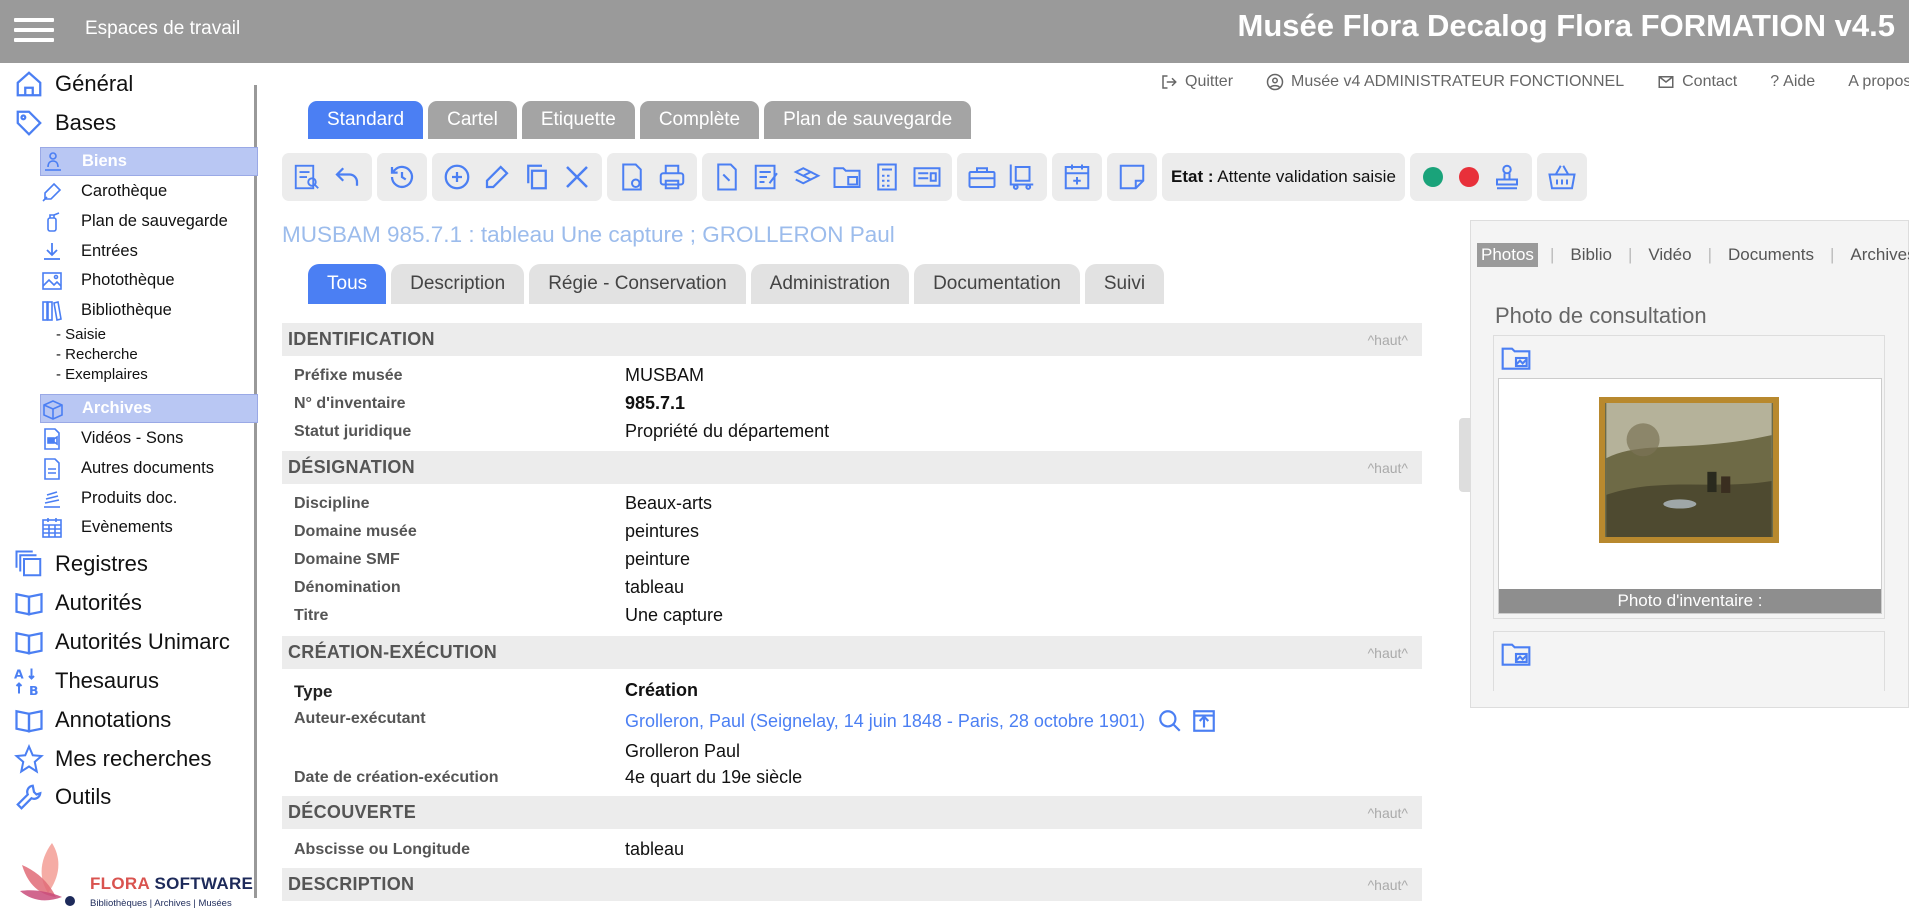  What do you see at coordinates (149, 438) in the screenshot?
I see `sidebar-item-videos-sons: Vidéos - Sons` at bounding box center [149, 438].